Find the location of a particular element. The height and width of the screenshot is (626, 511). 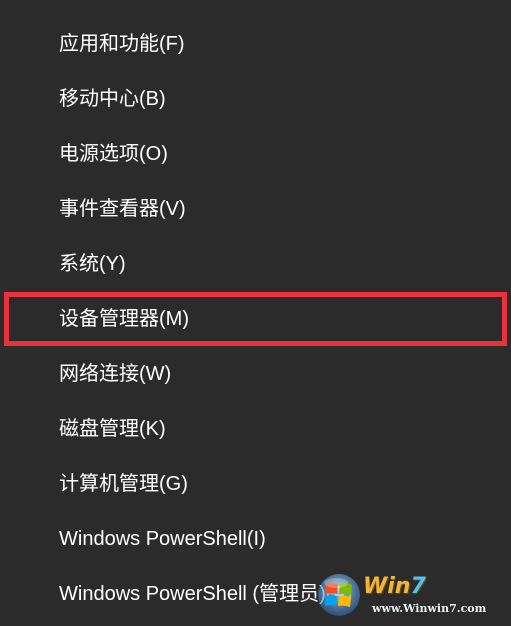

menu-item-device-manager: 设备管理器(M) is located at coordinates (255, 319).